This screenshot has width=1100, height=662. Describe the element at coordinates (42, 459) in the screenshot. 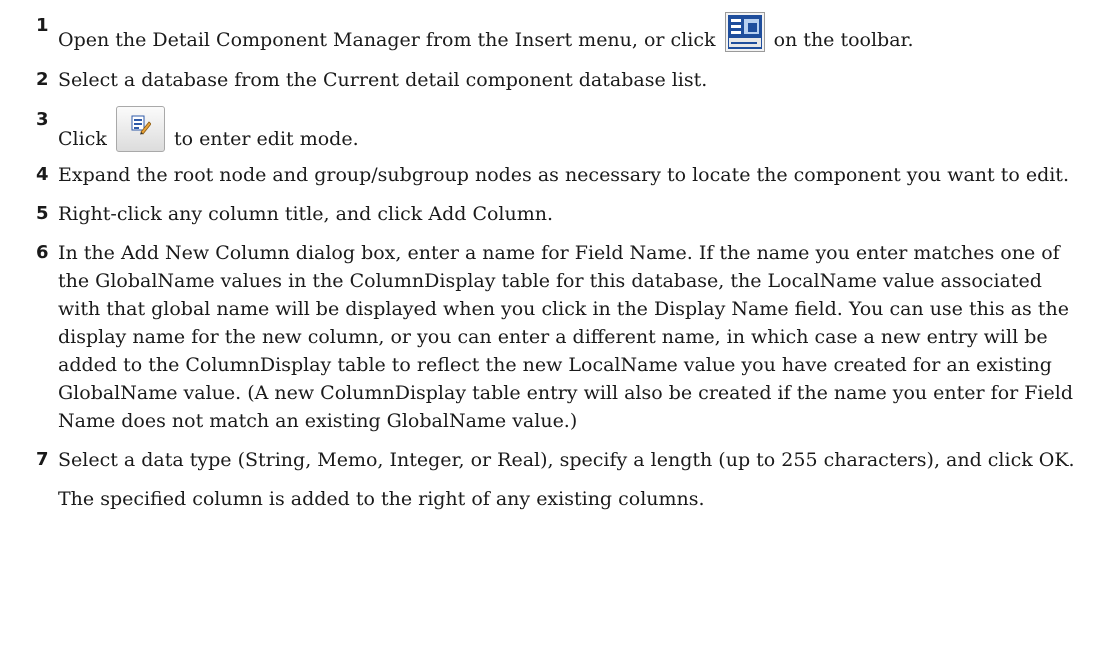

I see `step-number: 7` at that location.